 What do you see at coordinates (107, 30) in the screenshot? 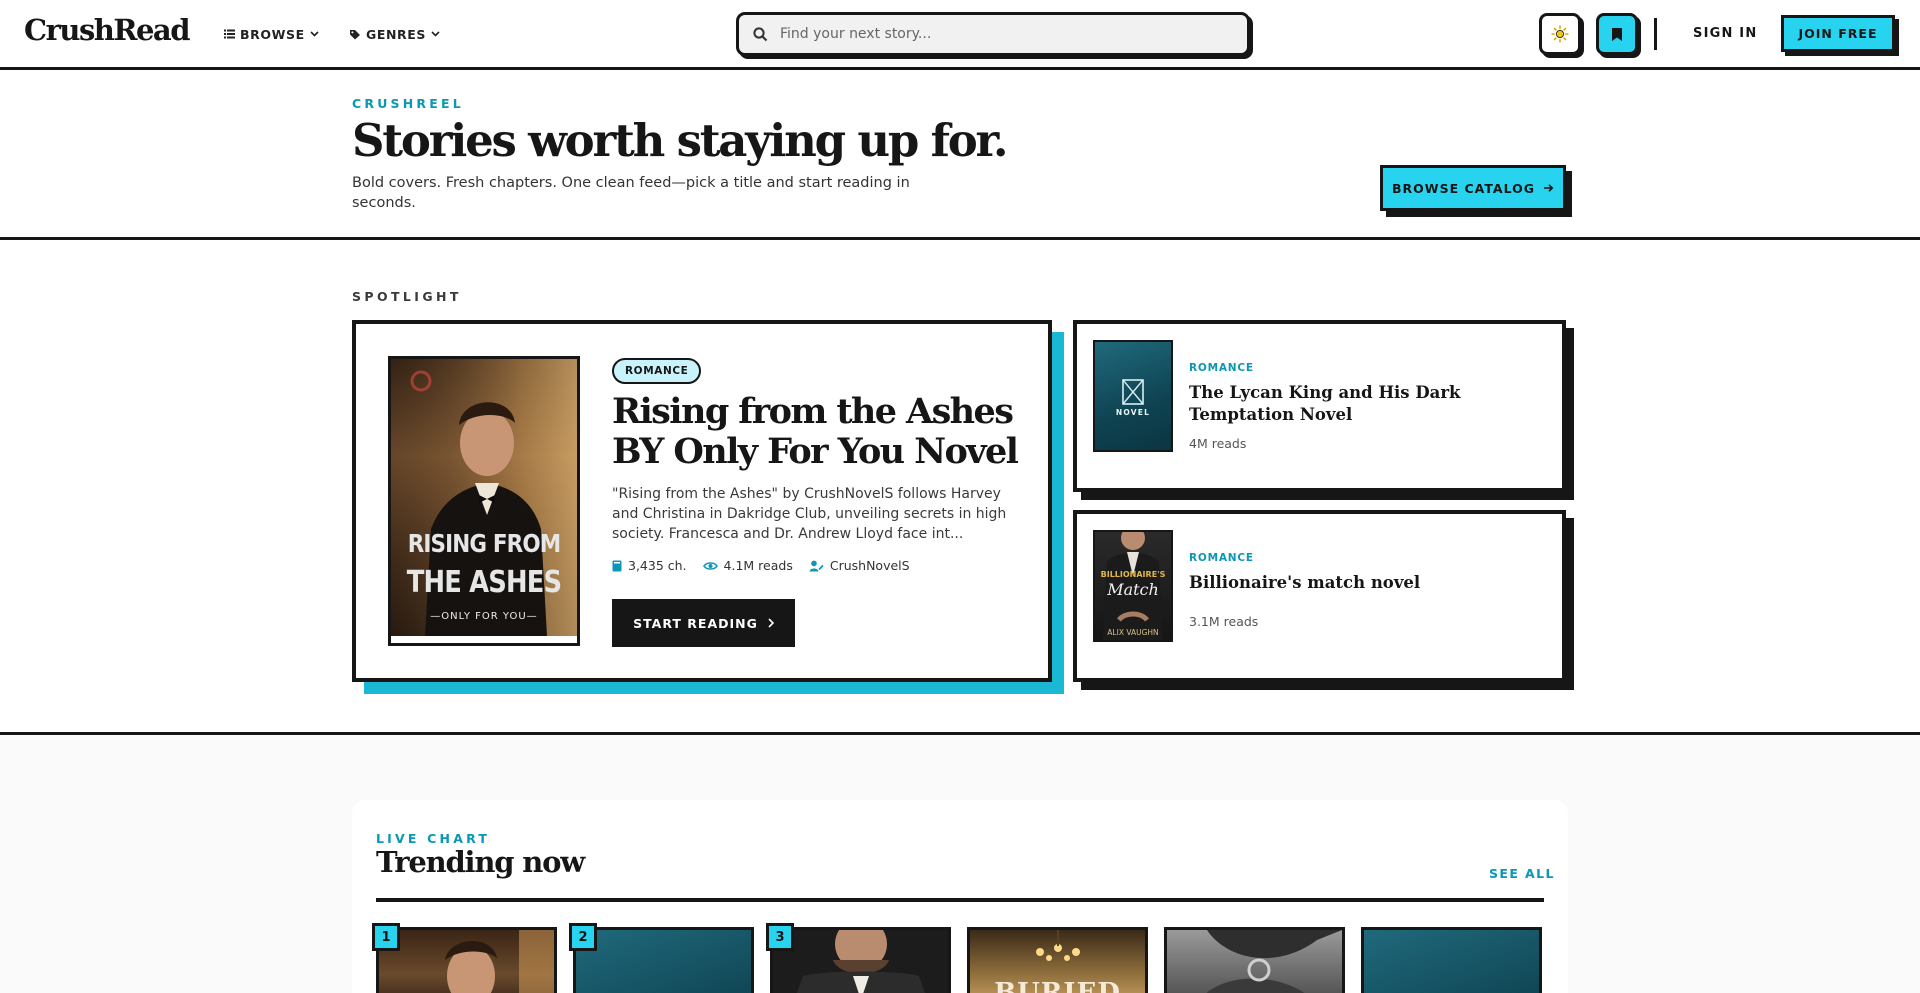
I see `site-logo: CrushRead` at bounding box center [107, 30].